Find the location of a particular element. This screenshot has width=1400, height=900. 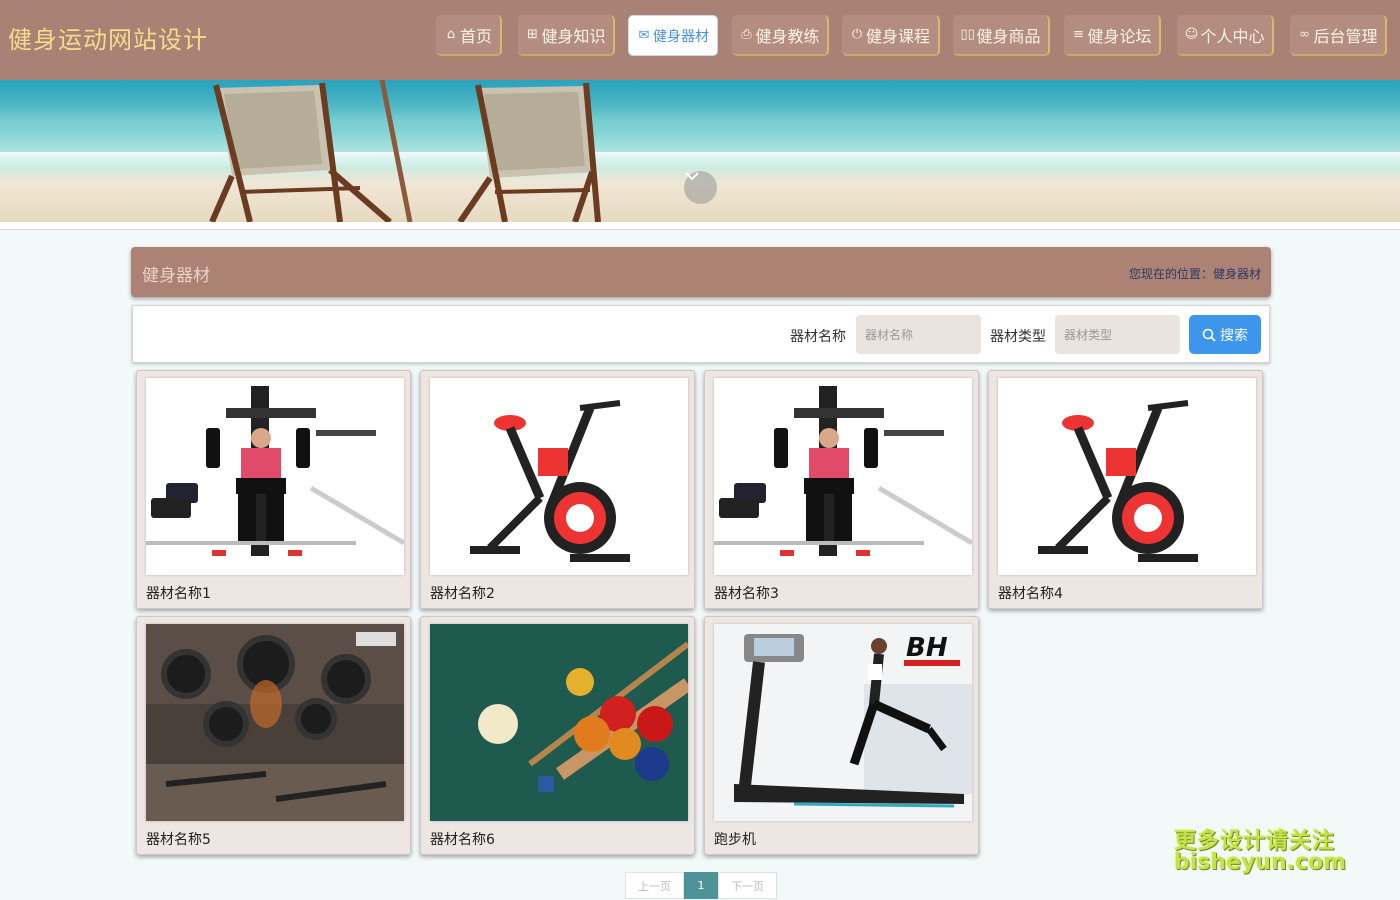

nav-item-home: ⌂ 首页 is located at coordinates (469, 35).